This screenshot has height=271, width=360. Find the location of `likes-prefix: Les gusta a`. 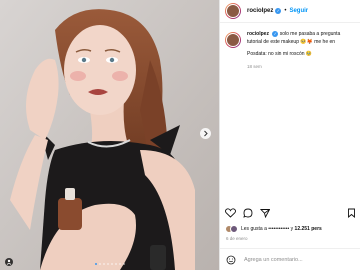

likes-prefix: Les gusta a is located at coordinates (254, 229).